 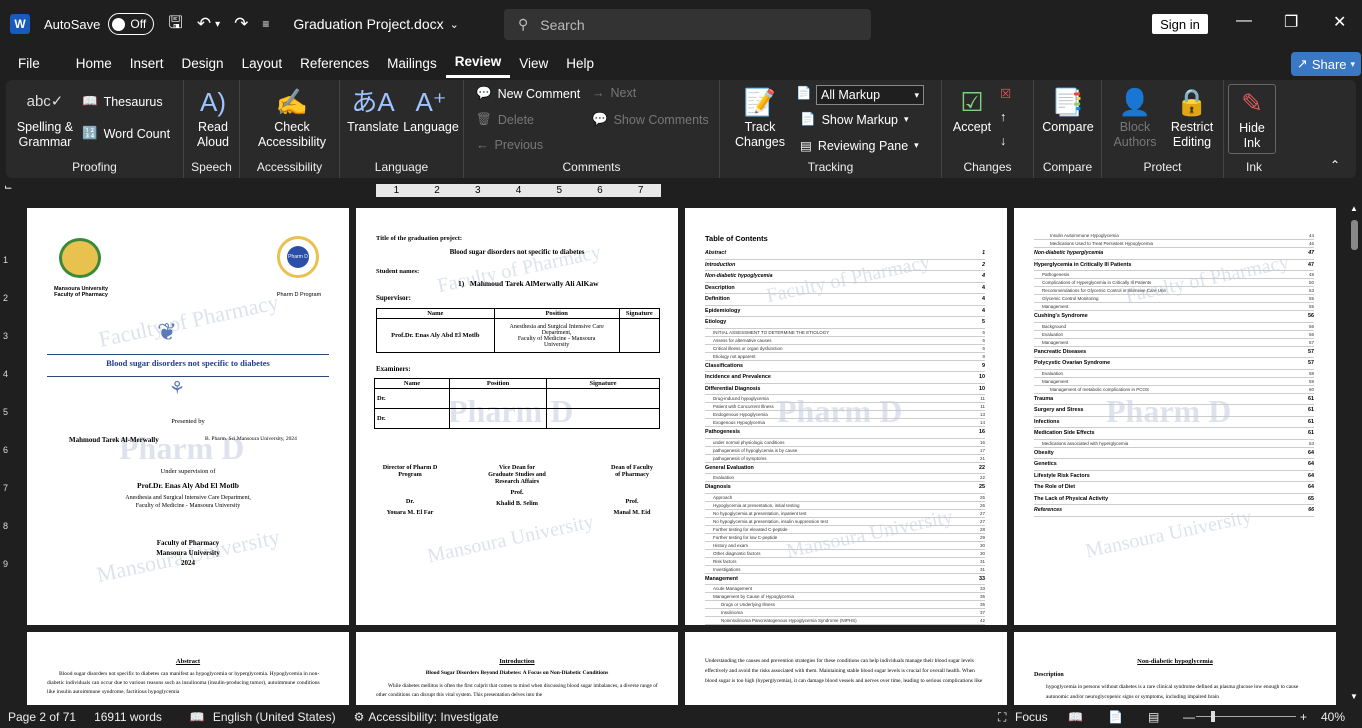 I want to click on toc-entry: Approach 25, so click(x=845, y=498).